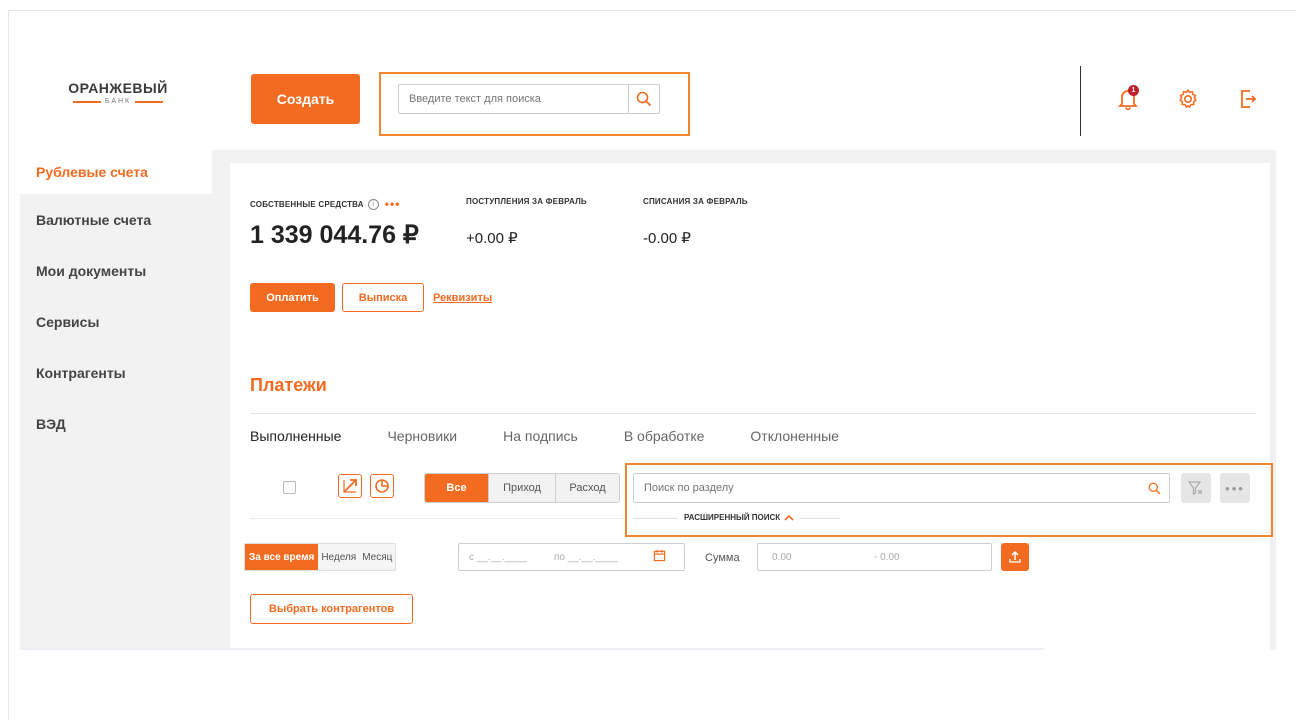  What do you see at coordinates (382, 486) in the screenshot?
I see `pie-chart-icon` at bounding box center [382, 486].